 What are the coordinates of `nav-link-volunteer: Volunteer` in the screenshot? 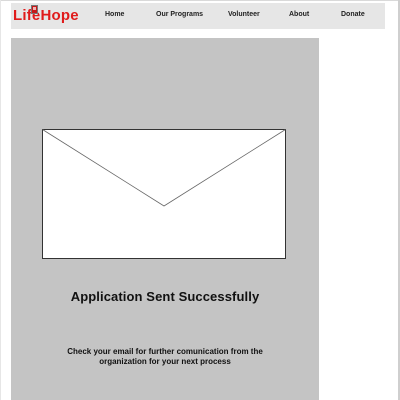 It's located at (244, 14).